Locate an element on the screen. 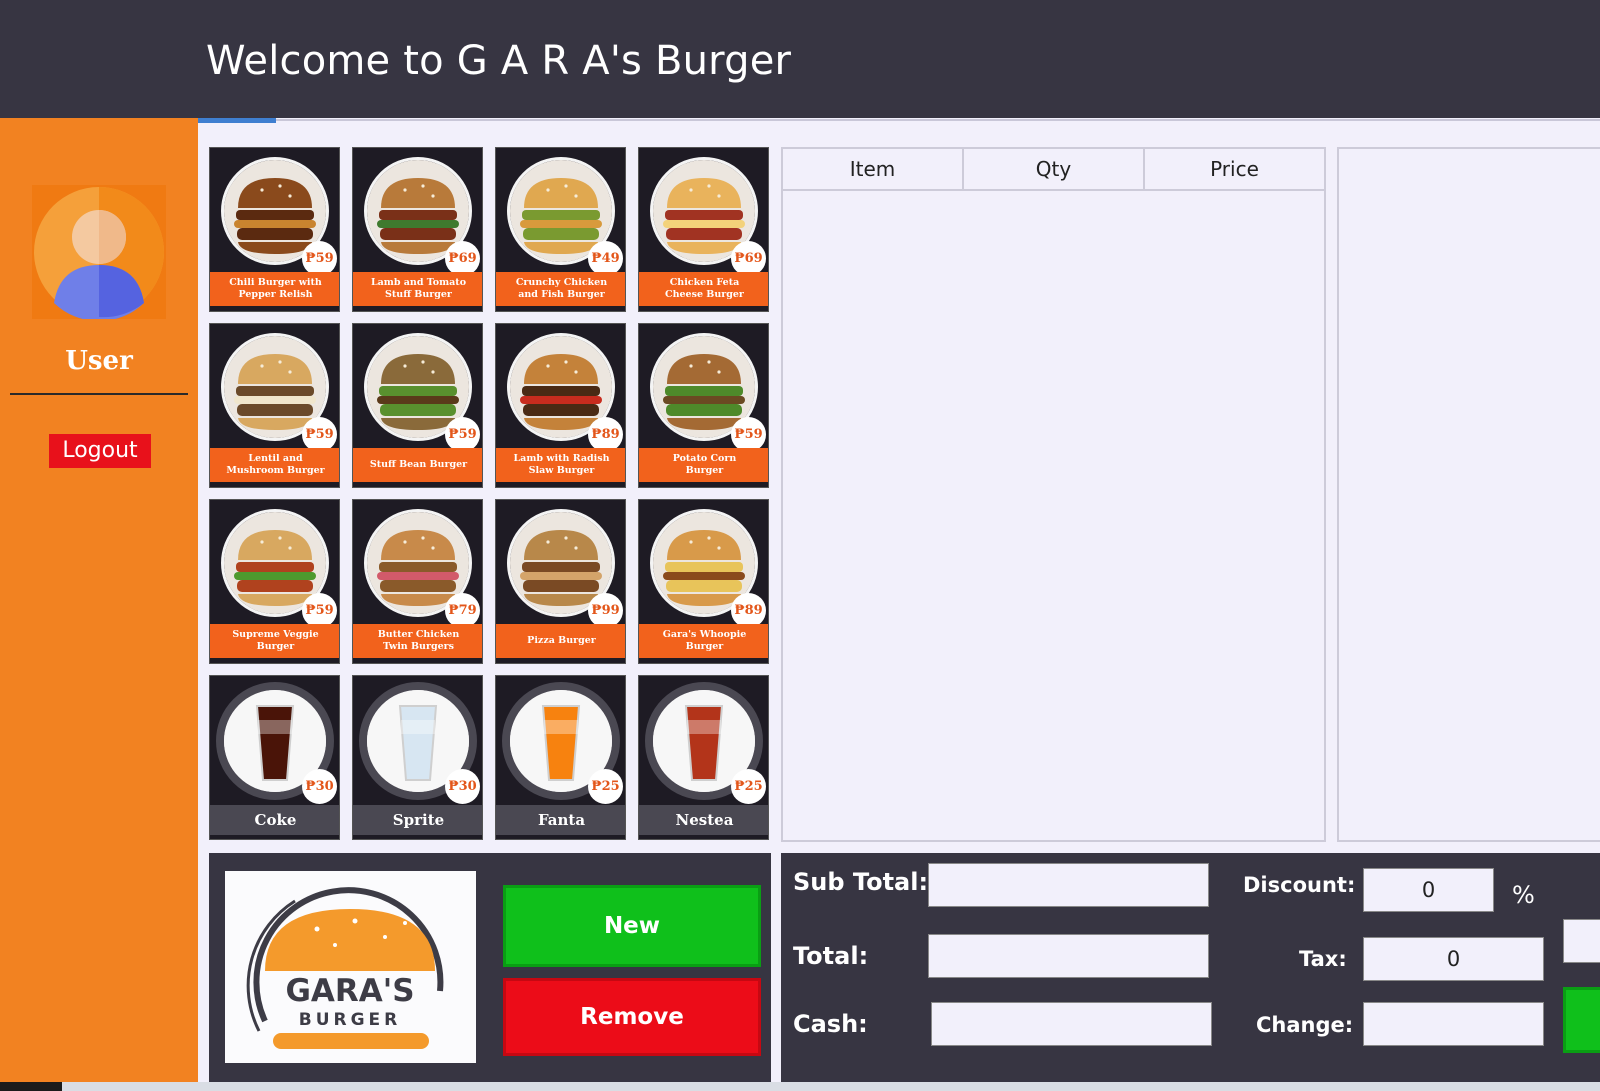  menu-item-supreme-veggie-burger: ₱59 Supreme Veggie Burger is located at coordinates (274, 581).